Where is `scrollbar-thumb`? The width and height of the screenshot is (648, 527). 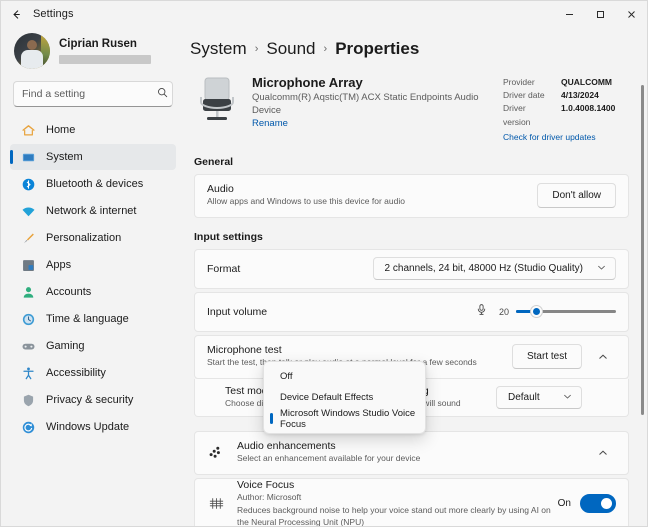
scrollbar-thumb is located at coordinates (642, 250).